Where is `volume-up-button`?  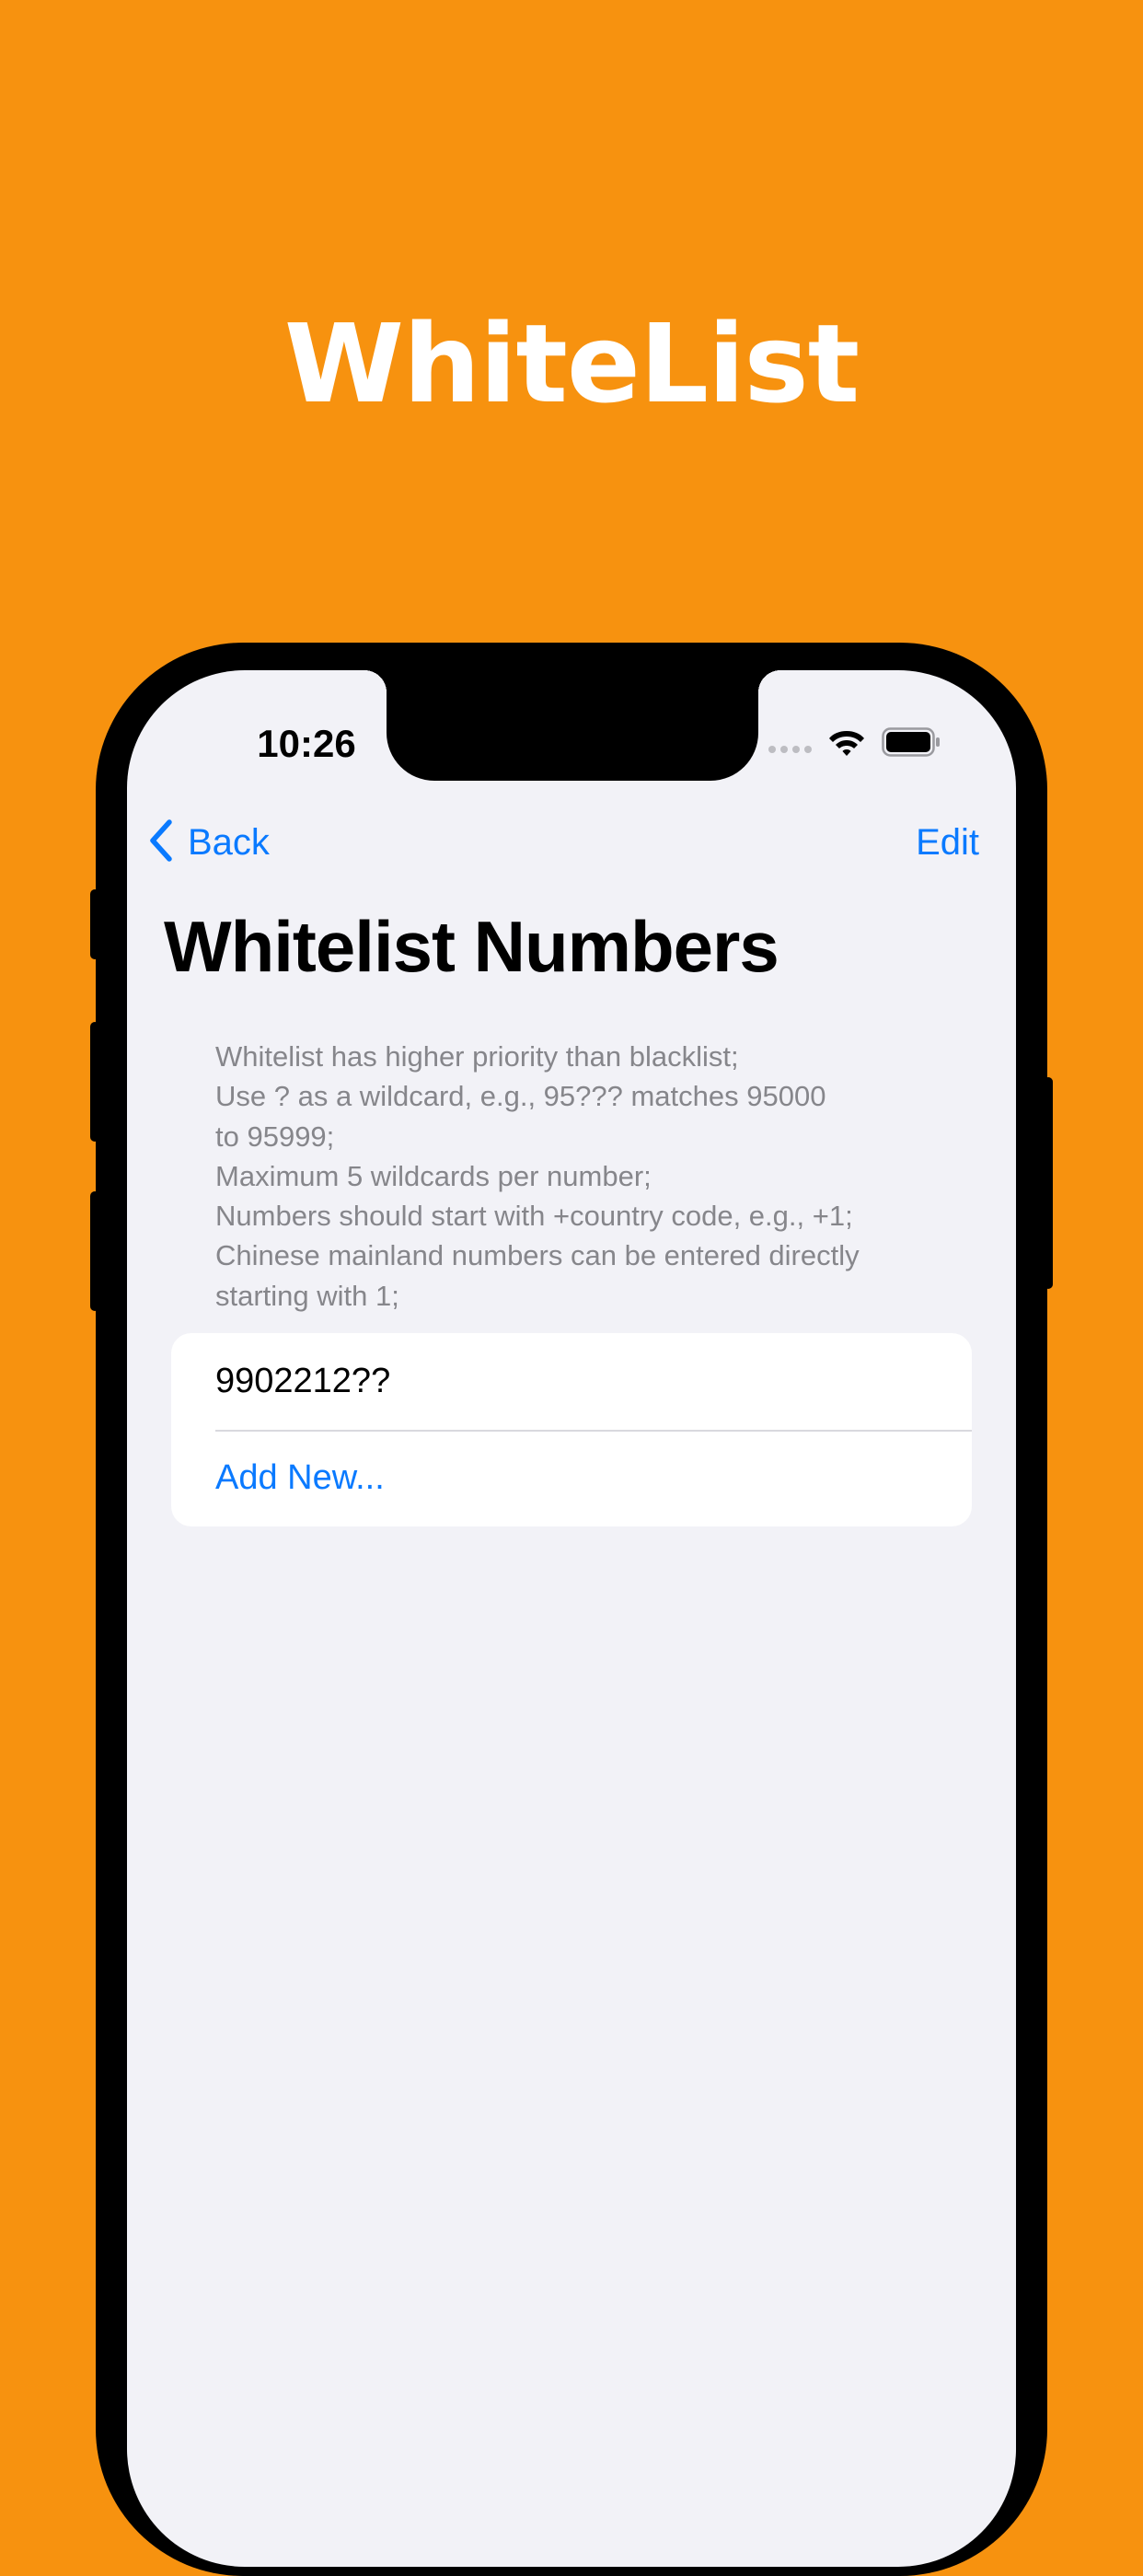 volume-up-button is located at coordinates (94, 1082).